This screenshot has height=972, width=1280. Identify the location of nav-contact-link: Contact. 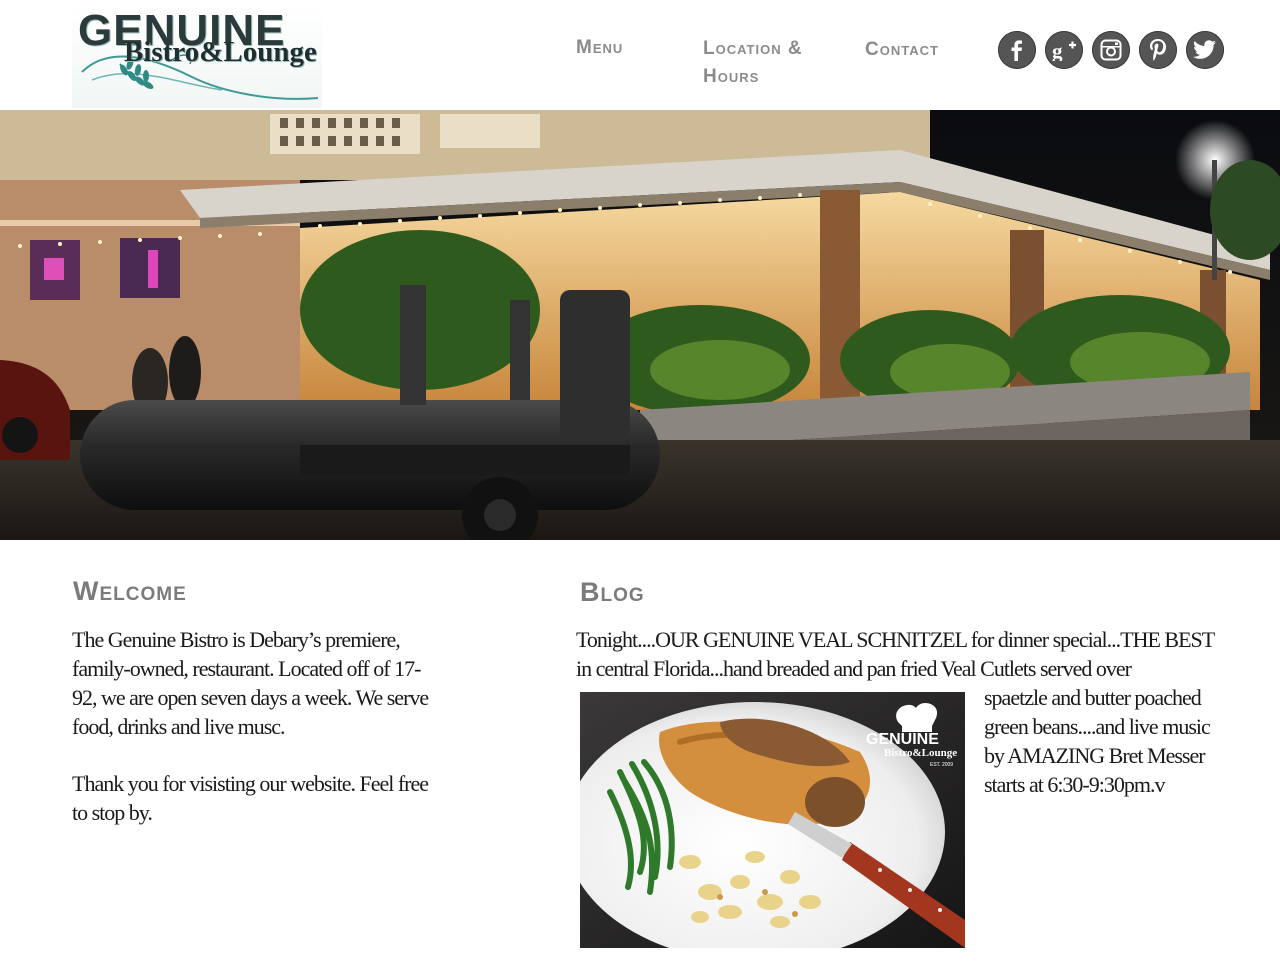
(902, 50).